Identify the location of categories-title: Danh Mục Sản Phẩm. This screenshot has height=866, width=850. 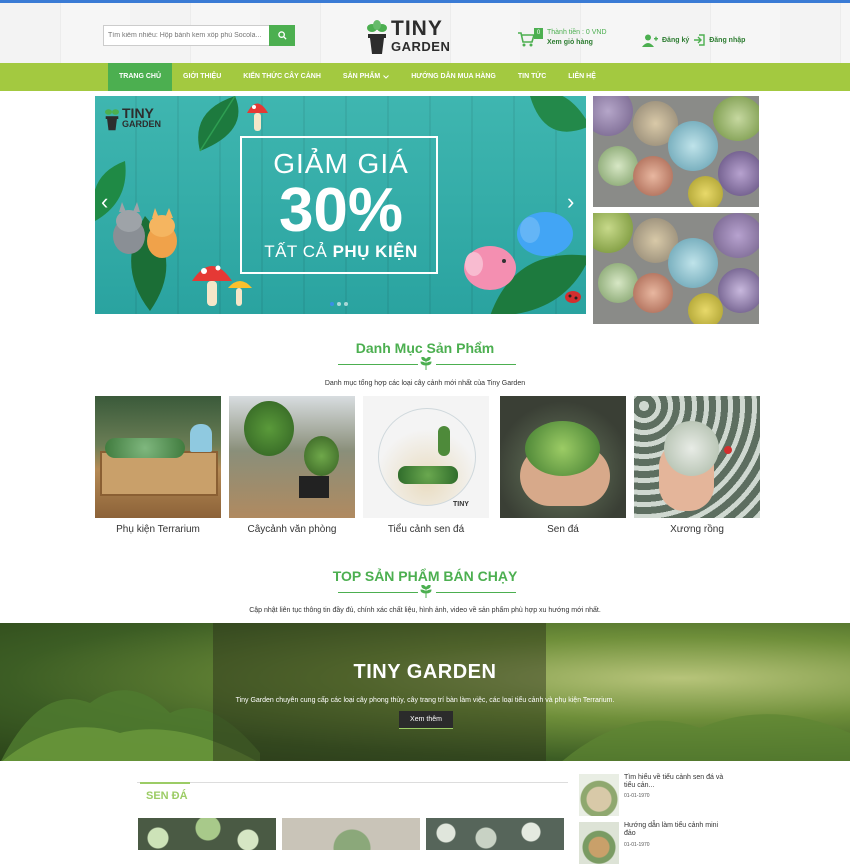
(425, 348).